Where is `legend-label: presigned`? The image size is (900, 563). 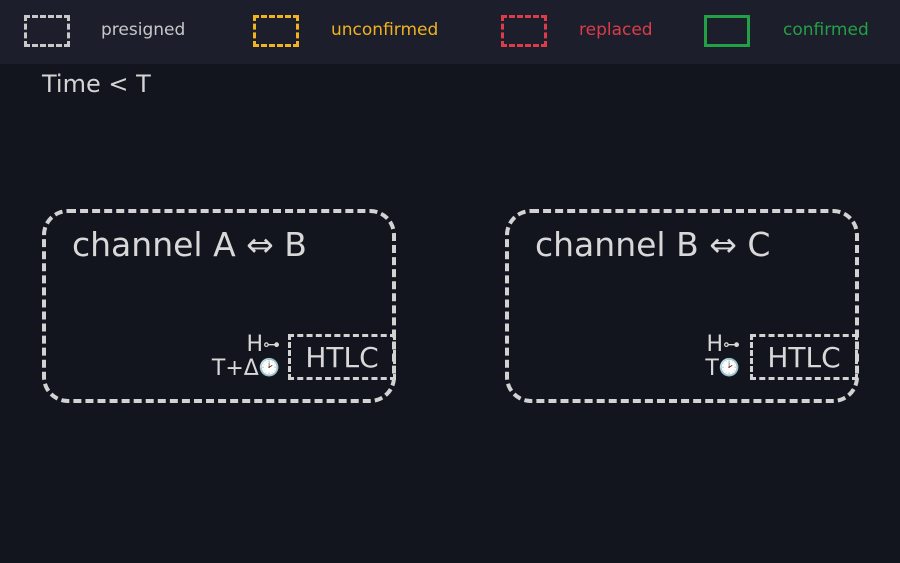
legend-label: presigned is located at coordinates (143, 30).